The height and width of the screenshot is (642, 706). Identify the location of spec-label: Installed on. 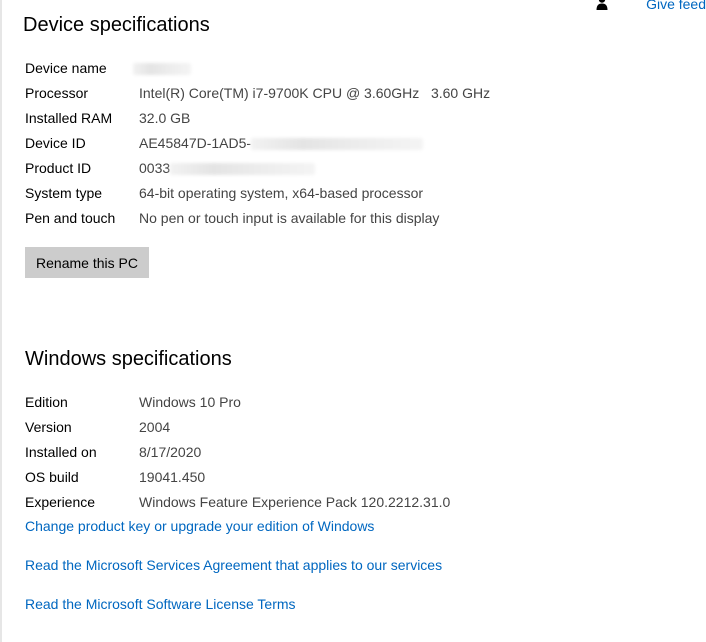
(61, 452).